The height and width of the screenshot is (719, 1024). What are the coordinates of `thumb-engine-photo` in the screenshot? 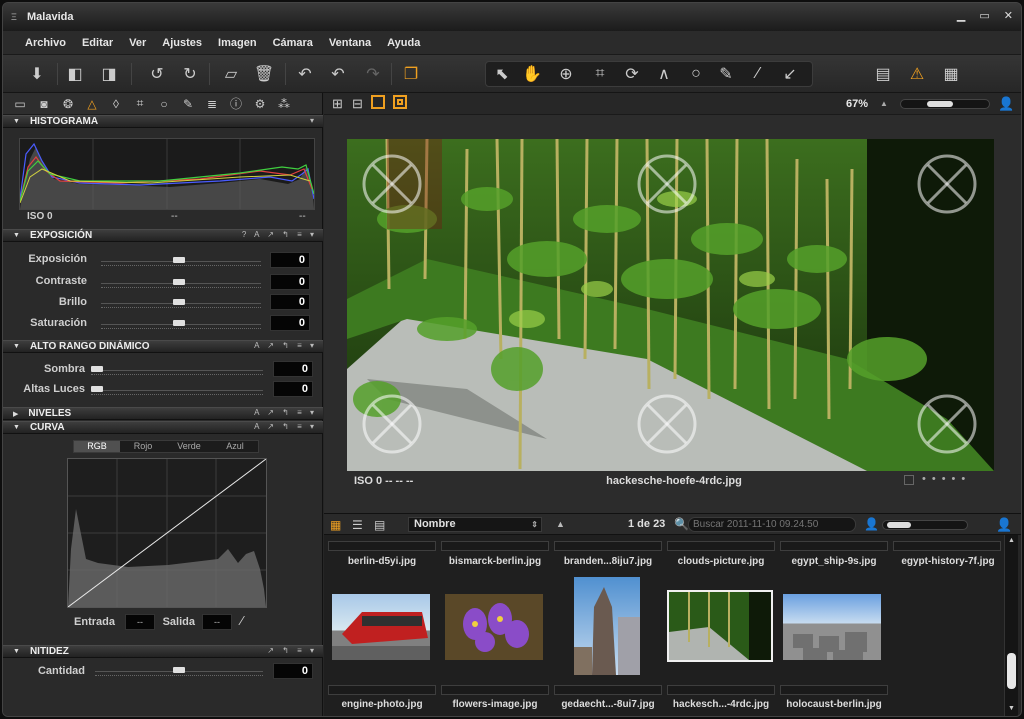 It's located at (381, 627).